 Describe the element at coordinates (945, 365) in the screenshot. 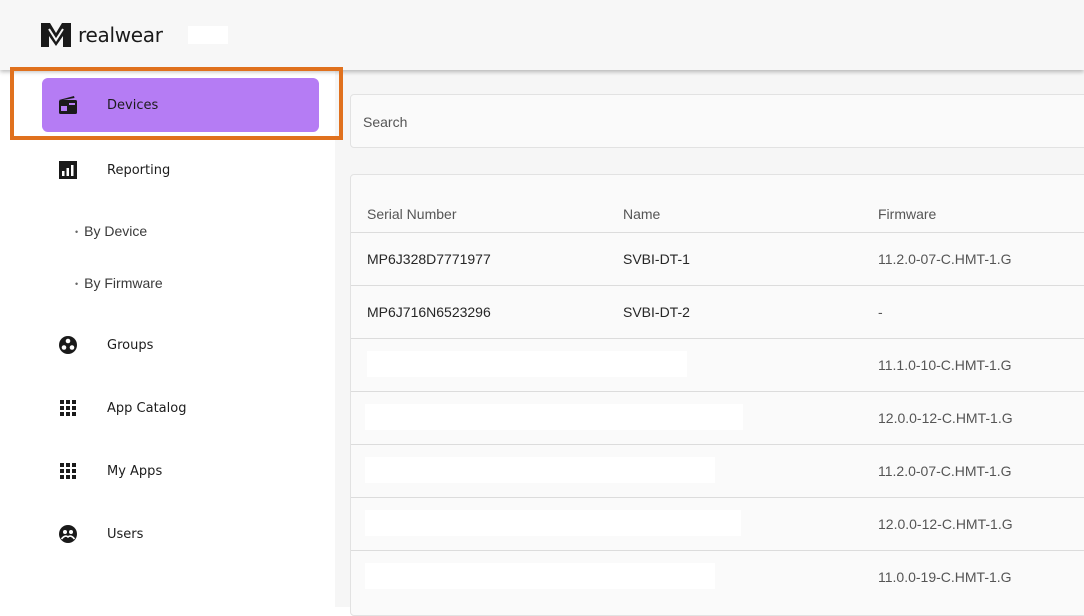

I see `firmware-cell: 11.1.0-10-C.HMT-1.G` at that location.